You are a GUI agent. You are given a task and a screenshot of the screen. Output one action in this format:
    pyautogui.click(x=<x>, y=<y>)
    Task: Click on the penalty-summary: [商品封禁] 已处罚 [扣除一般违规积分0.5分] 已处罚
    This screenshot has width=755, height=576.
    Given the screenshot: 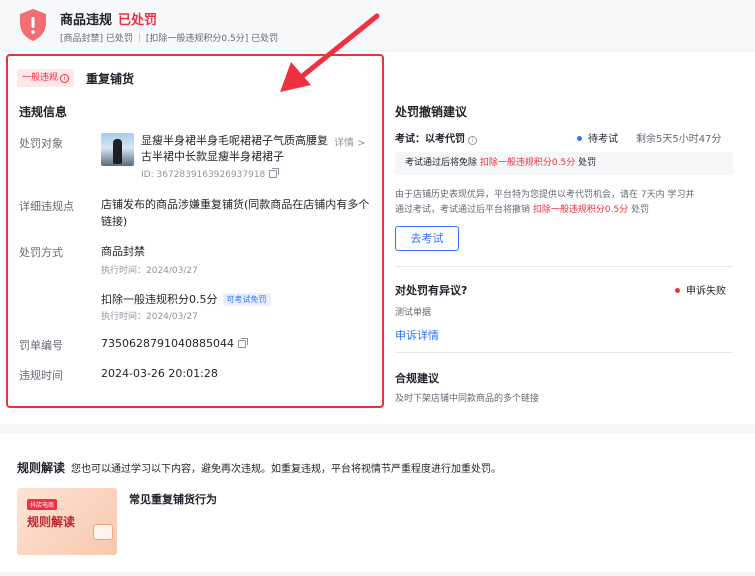 What is the action you would take?
    pyautogui.click(x=169, y=37)
    